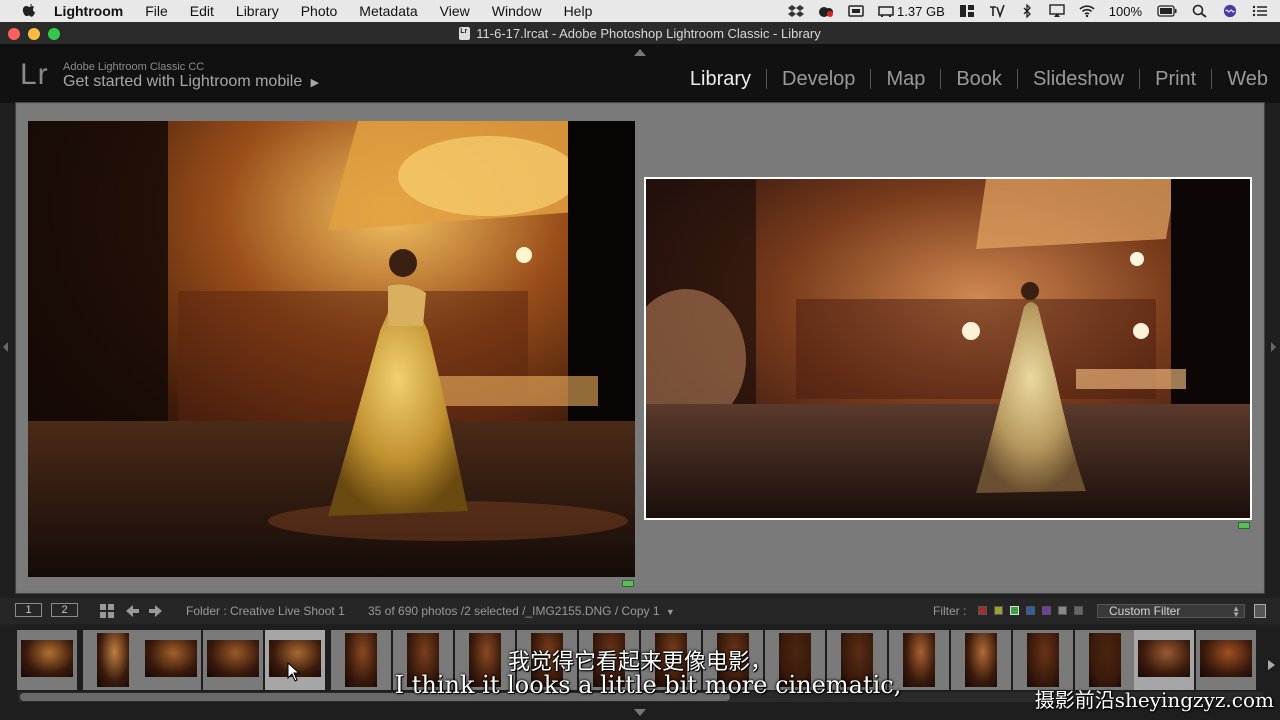 The height and width of the screenshot is (720, 1280). I want to click on filter-purple-swatch, so click(1046, 610).